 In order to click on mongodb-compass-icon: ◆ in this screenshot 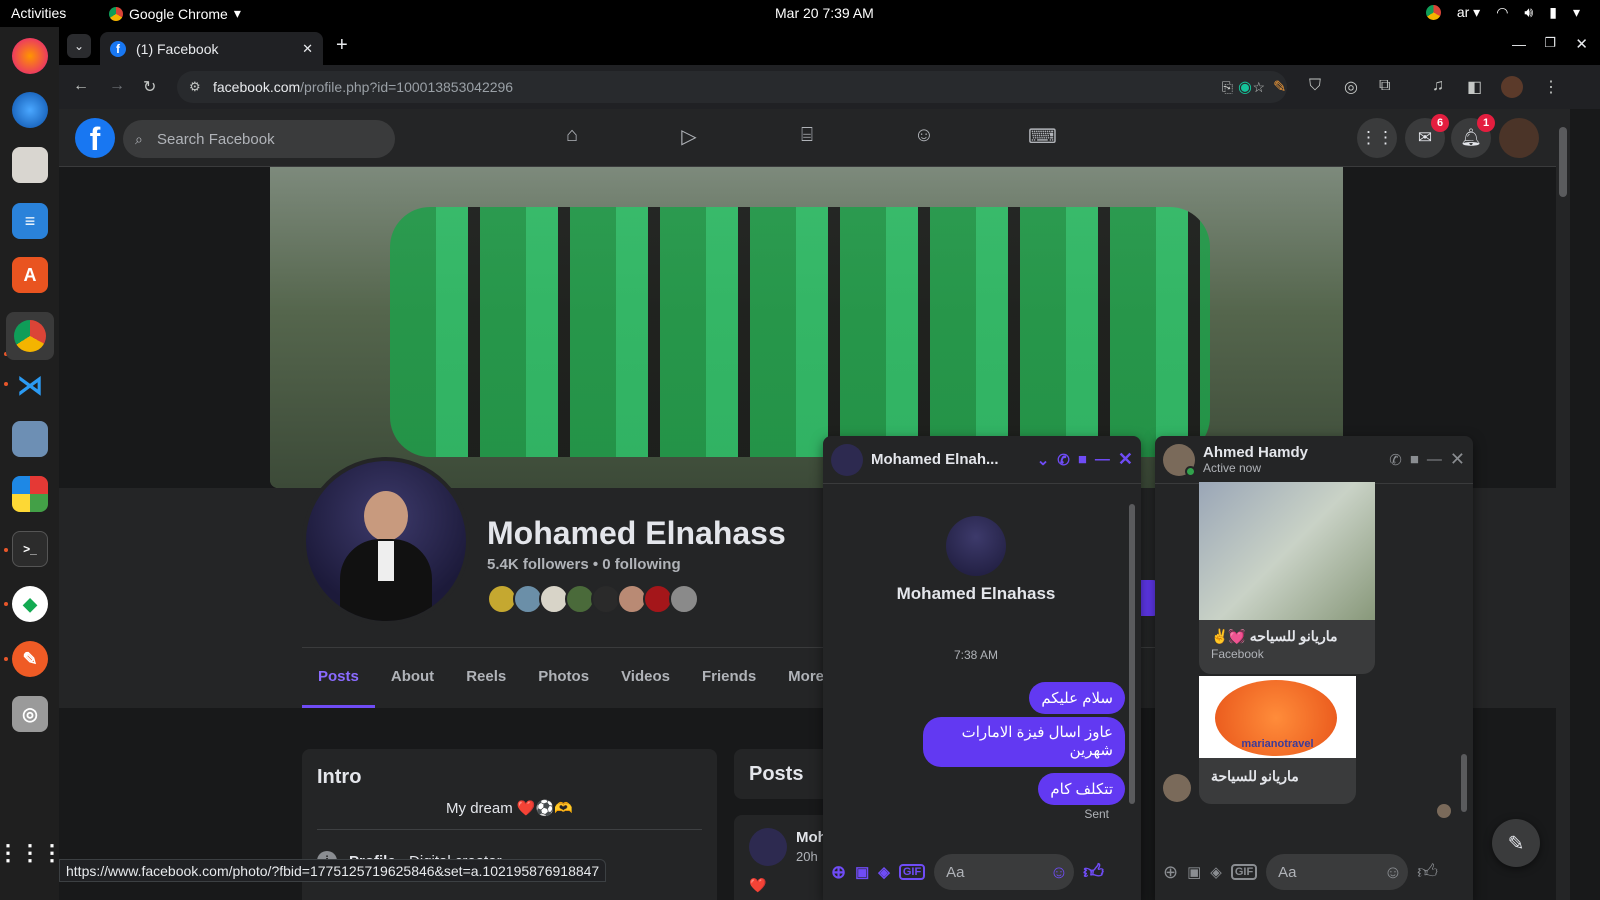, I will do `click(30, 604)`.